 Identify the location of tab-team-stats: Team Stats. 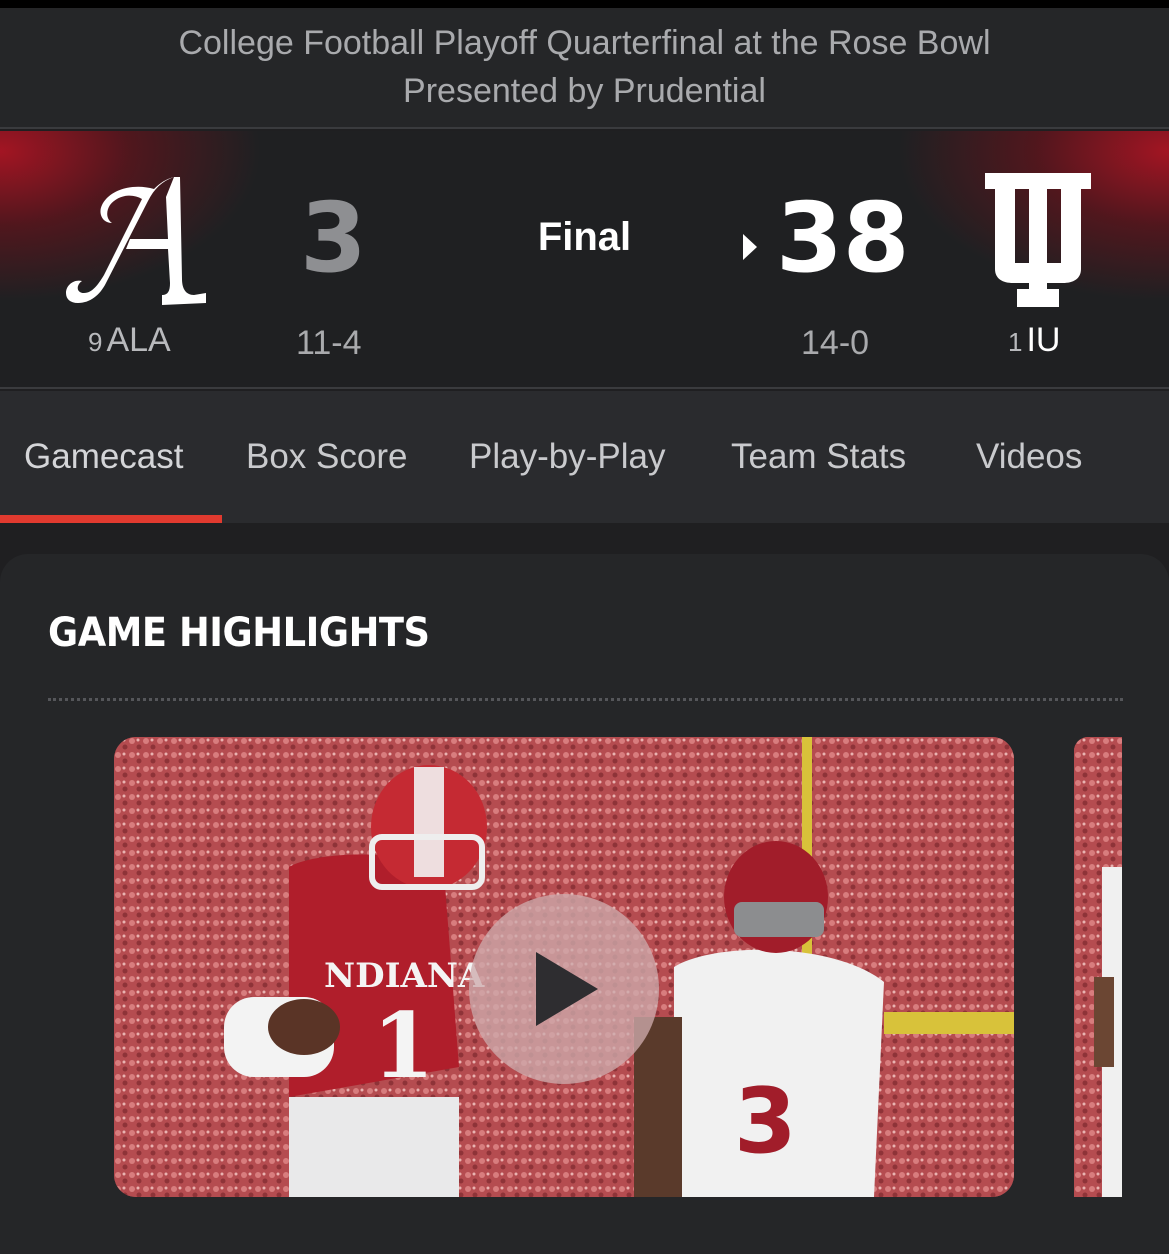
(818, 457).